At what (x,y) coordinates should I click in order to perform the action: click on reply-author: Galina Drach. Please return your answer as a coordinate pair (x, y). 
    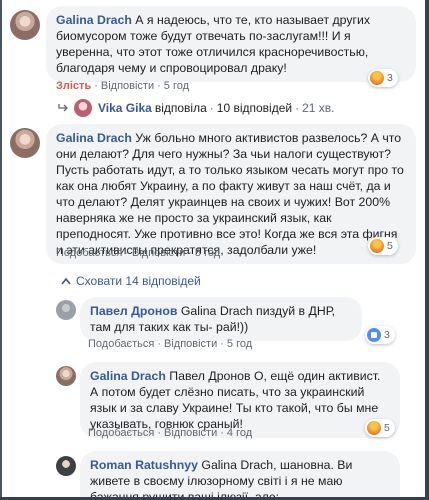
    Looking at the image, I should click on (128, 376).